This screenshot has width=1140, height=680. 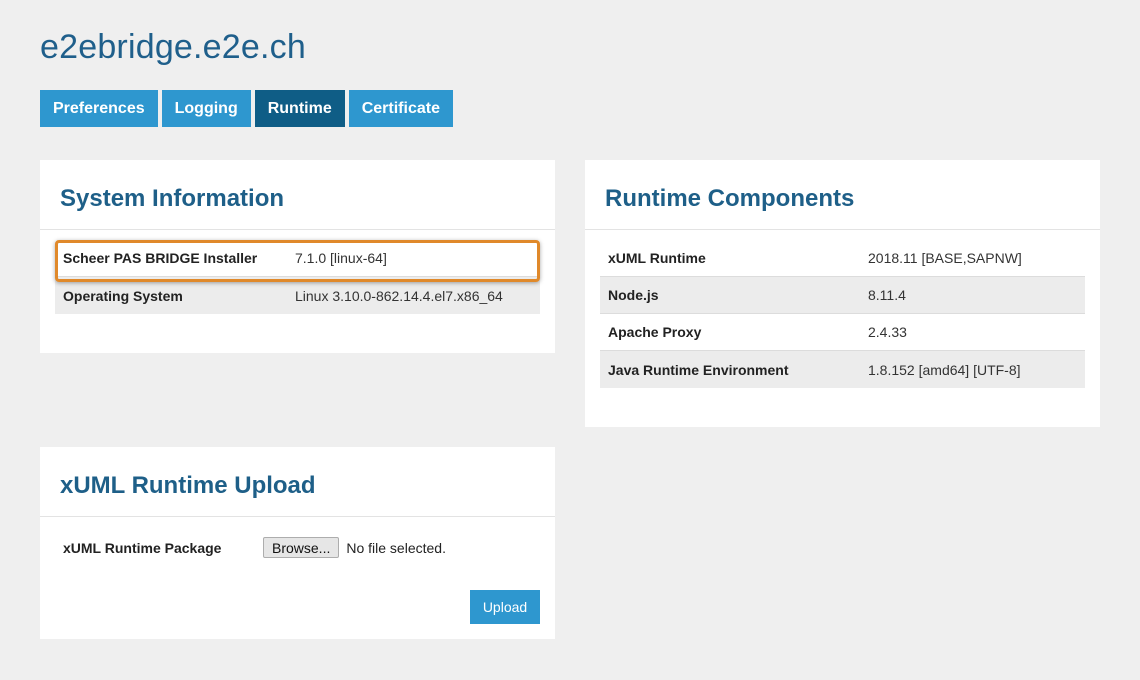 I want to click on row-key: Java Runtime Environment, so click(x=698, y=369).